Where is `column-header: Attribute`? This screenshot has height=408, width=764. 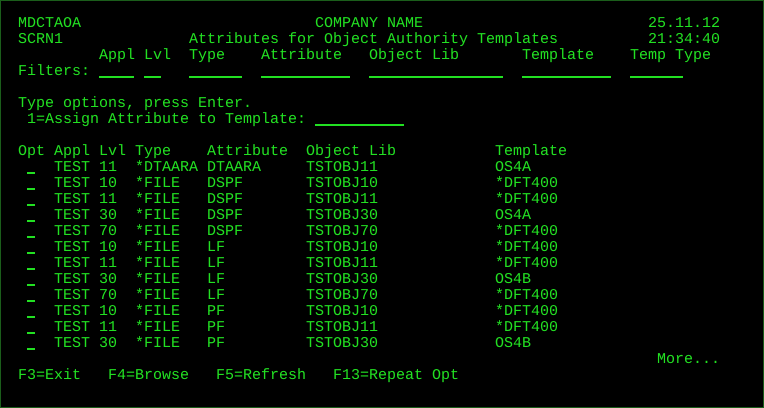 column-header: Attribute is located at coordinates (247, 152).